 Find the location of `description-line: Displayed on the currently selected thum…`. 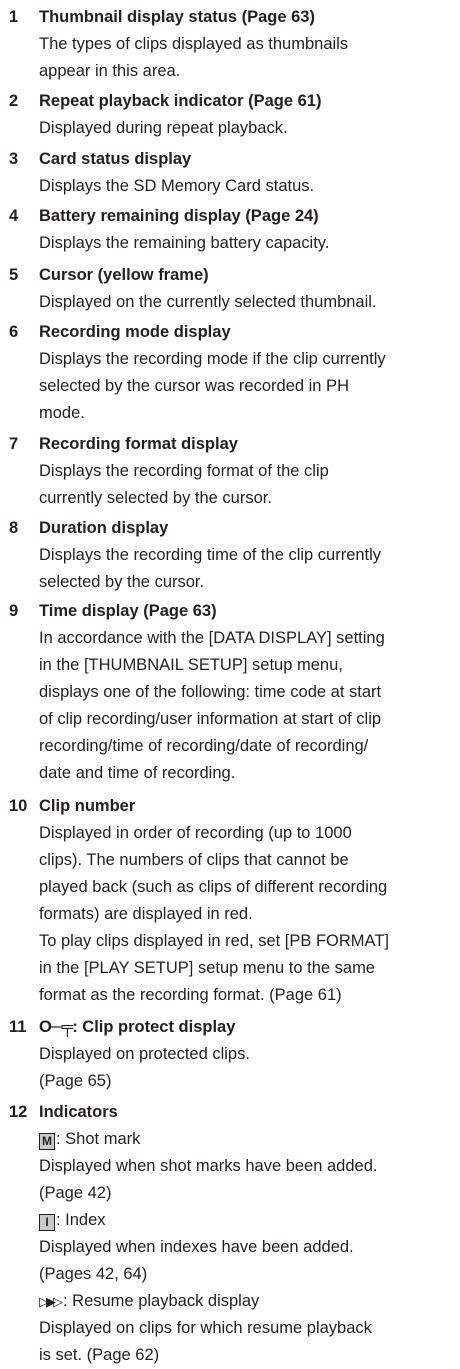

description-line: Displayed on the currently selected thum… is located at coordinates (208, 302).